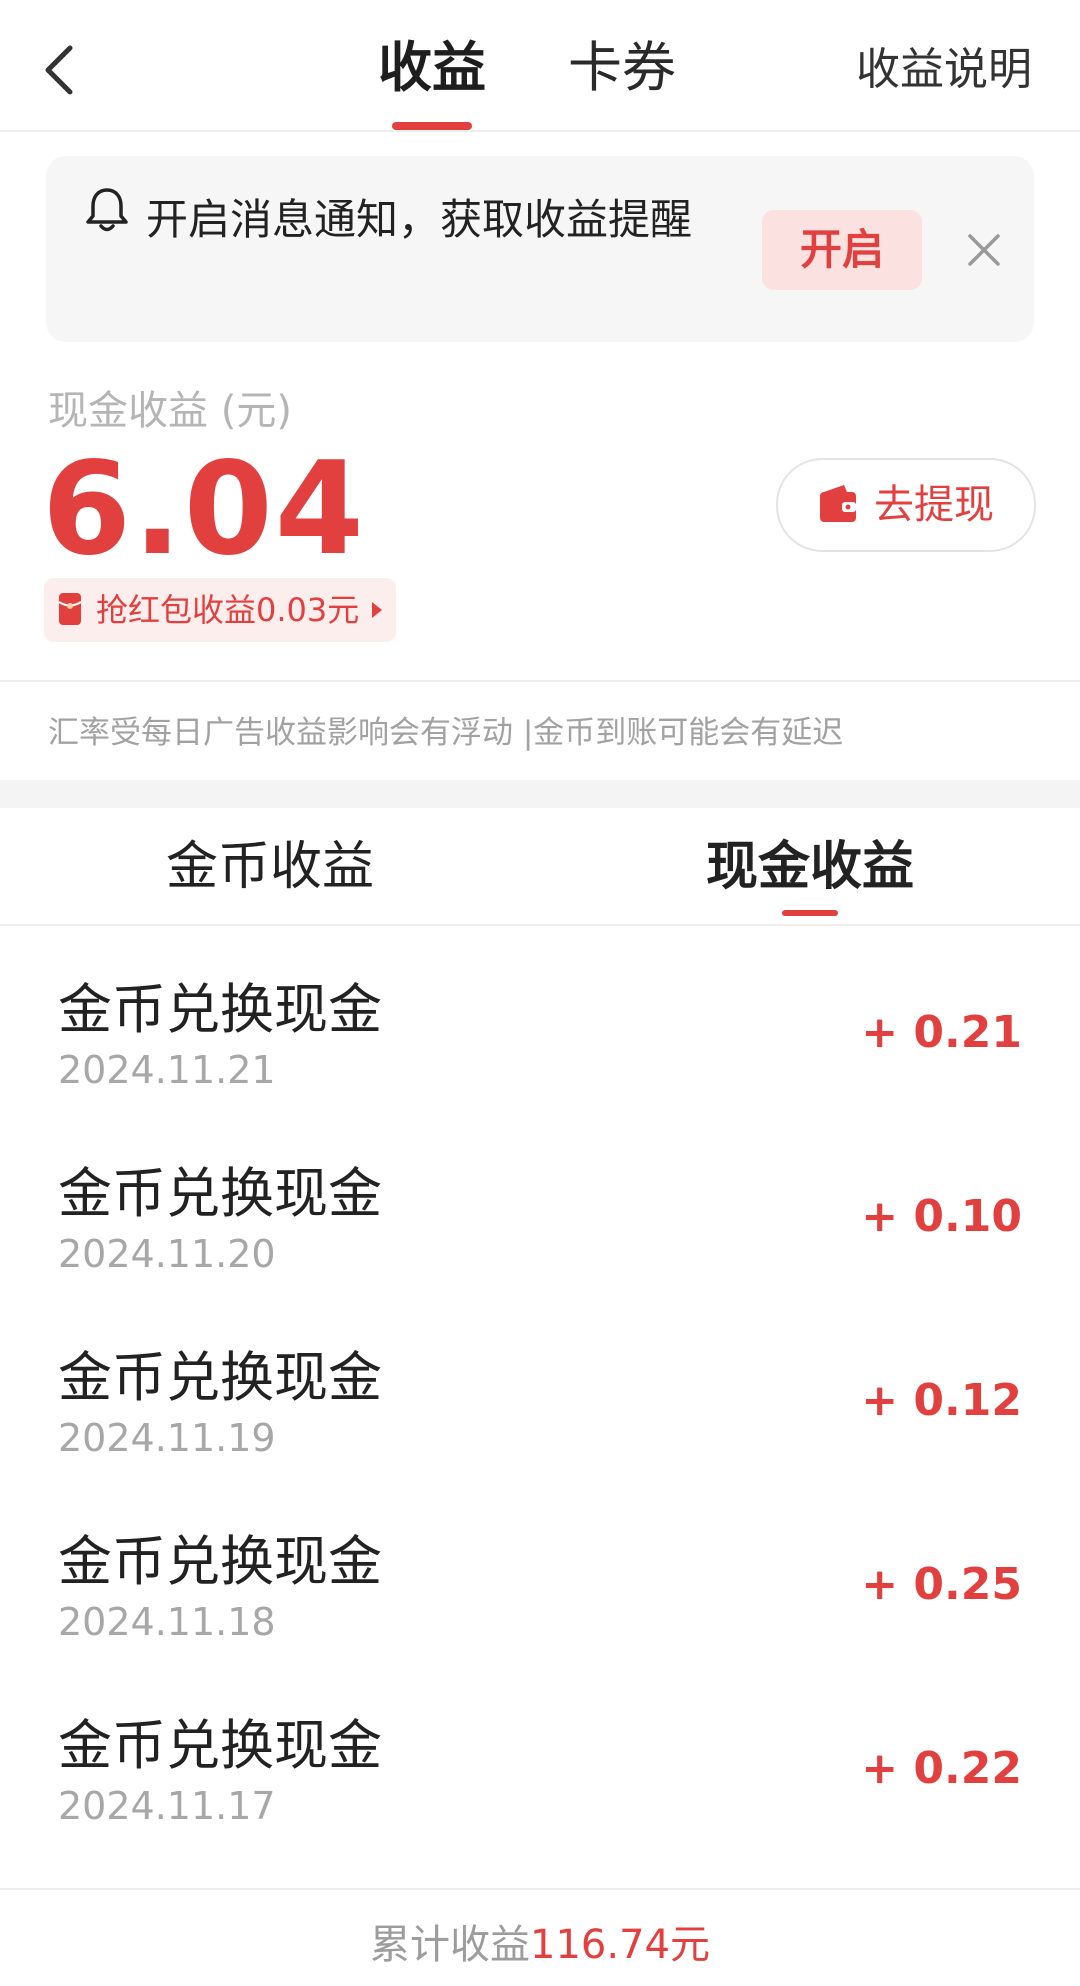 This screenshot has width=1080, height=1986. What do you see at coordinates (941, 1216) in the screenshot?
I see `record-amount: + 0.10` at bounding box center [941, 1216].